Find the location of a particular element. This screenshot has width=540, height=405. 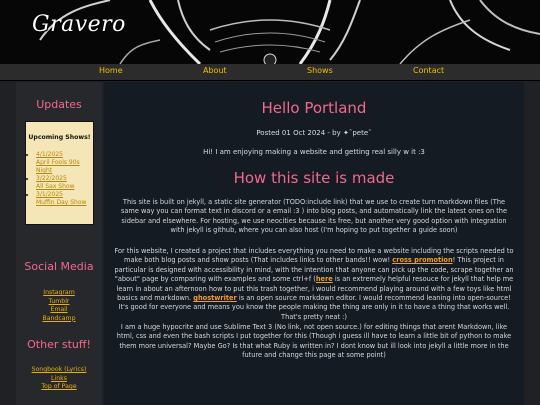

other-stuff-heading: Other stuff! is located at coordinates (59, 344).